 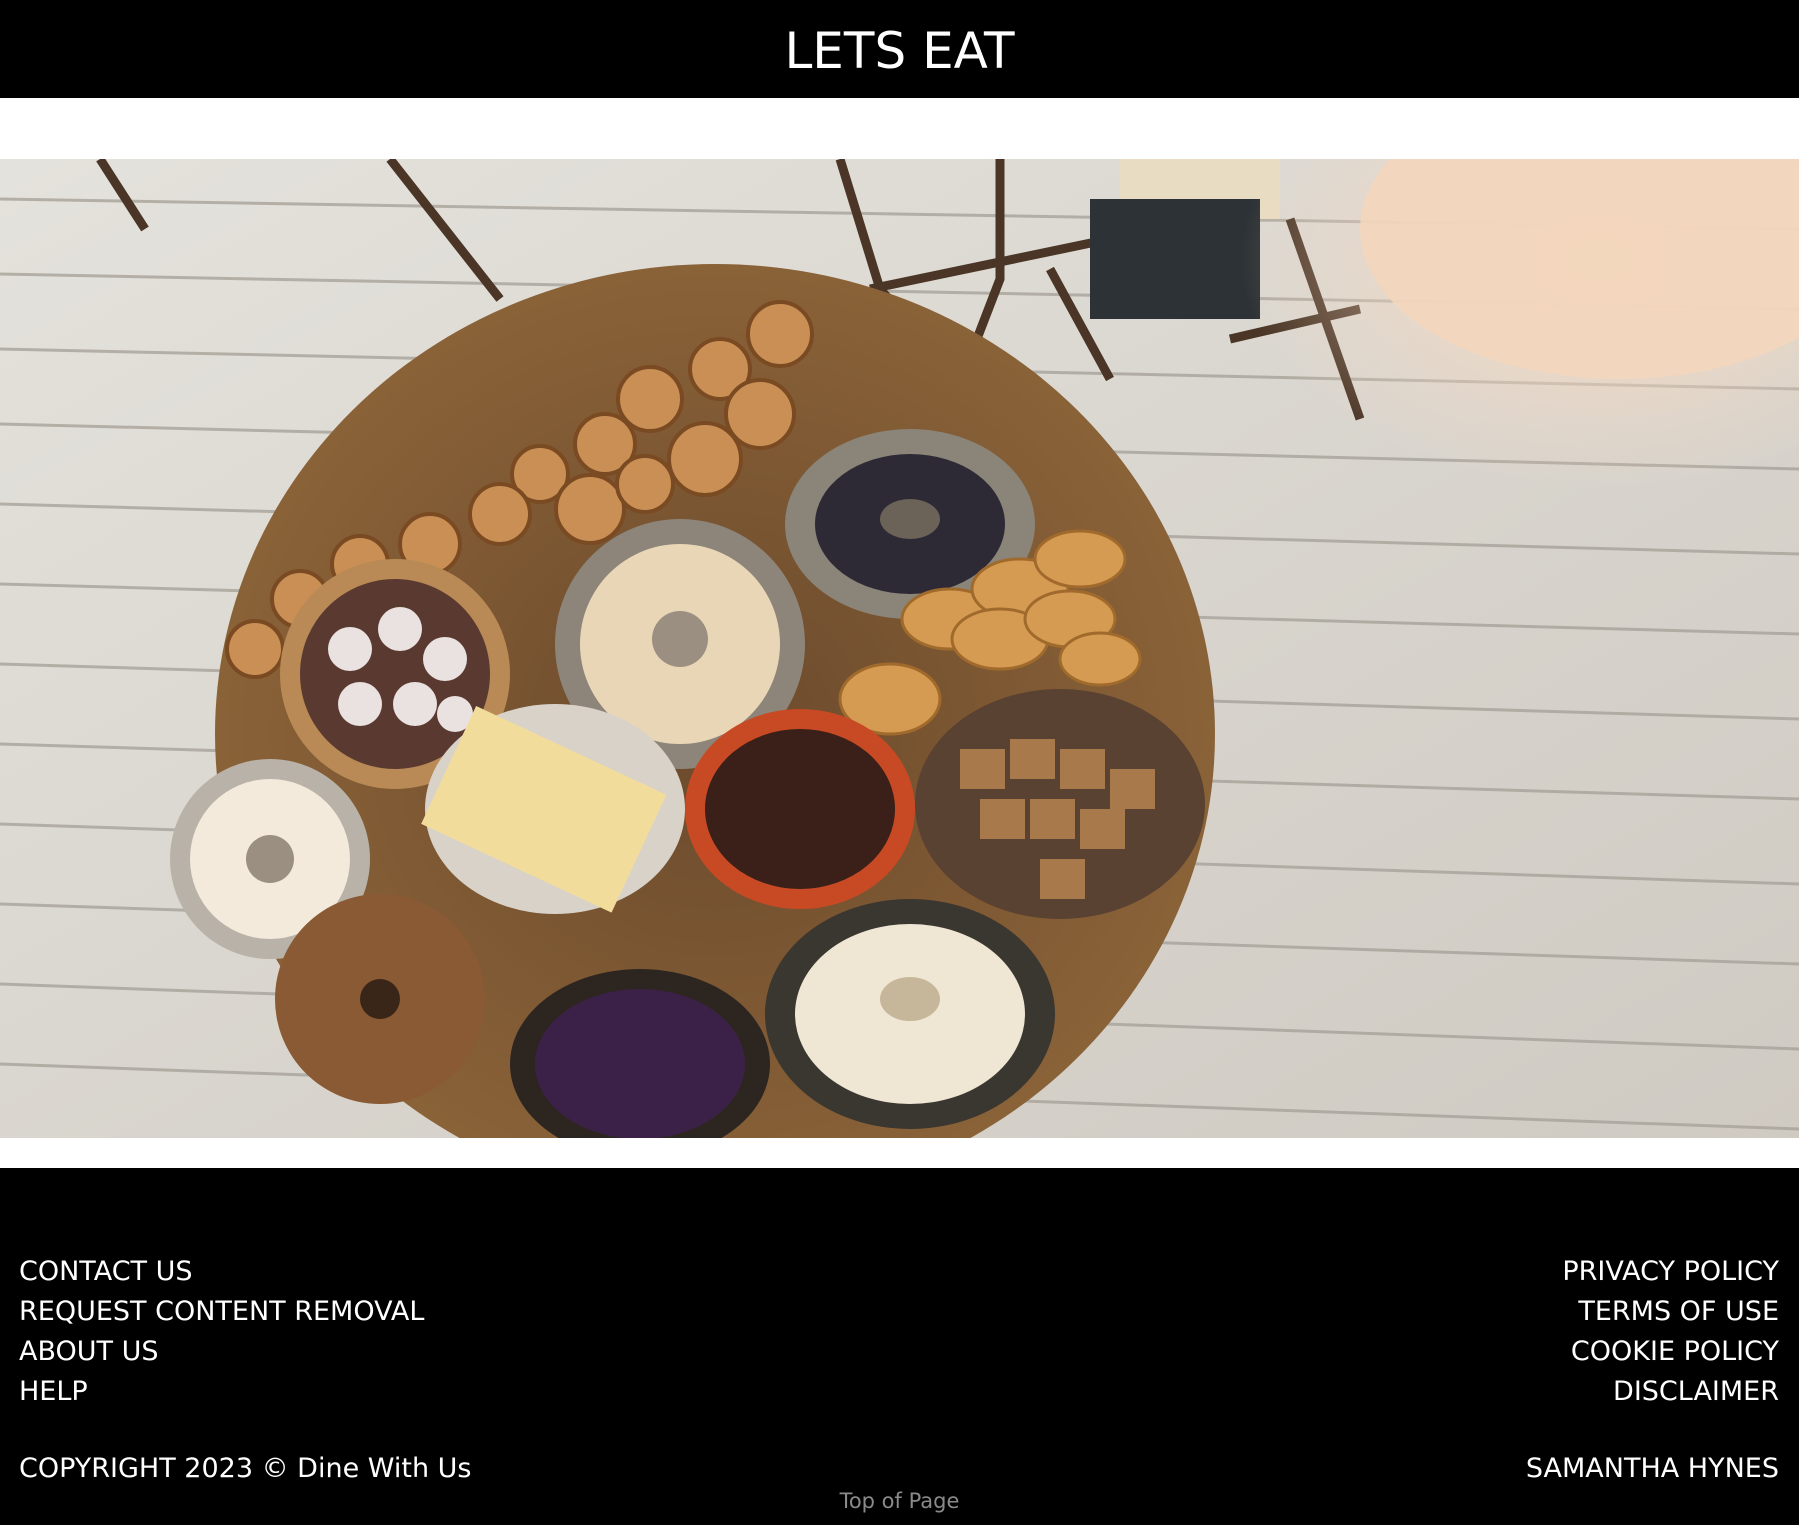 I want to click on author-name: SAMANTHA HYNES, so click(x=1652, y=1468).